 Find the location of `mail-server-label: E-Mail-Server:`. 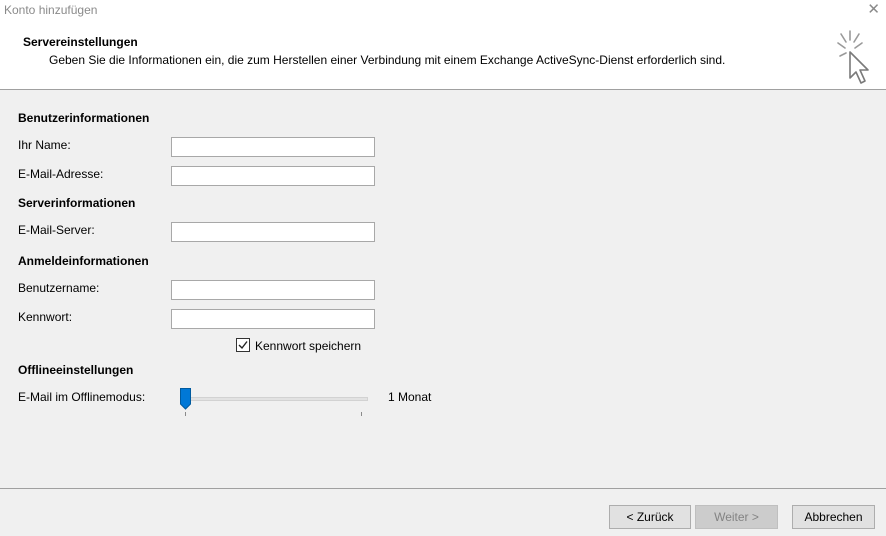

mail-server-label: E-Mail-Server: is located at coordinates (56, 230).